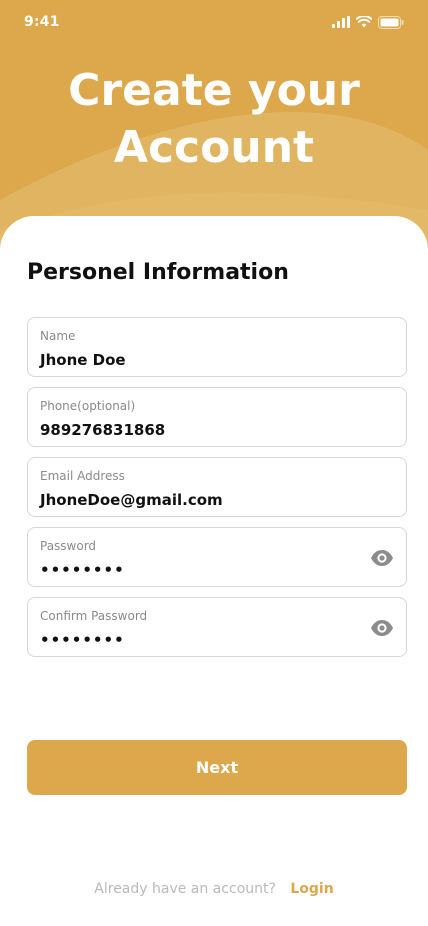 This screenshot has height=926, width=428. What do you see at coordinates (88, 406) in the screenshot?
I see `phone-label: Phone(optional)` at bounding box center [88, 406].